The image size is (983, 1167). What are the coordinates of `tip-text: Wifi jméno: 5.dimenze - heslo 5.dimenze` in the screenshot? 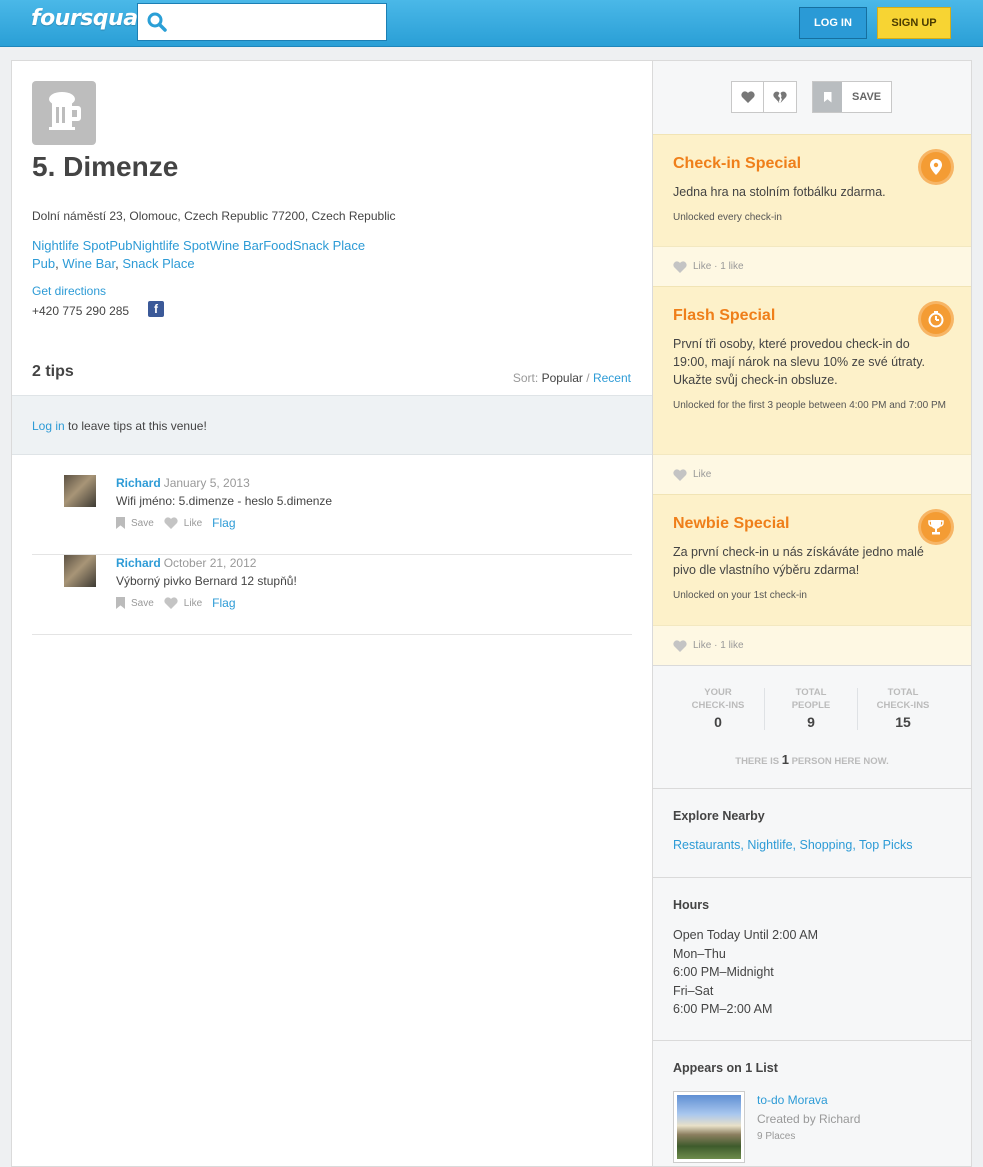 It's located at (224, 501).